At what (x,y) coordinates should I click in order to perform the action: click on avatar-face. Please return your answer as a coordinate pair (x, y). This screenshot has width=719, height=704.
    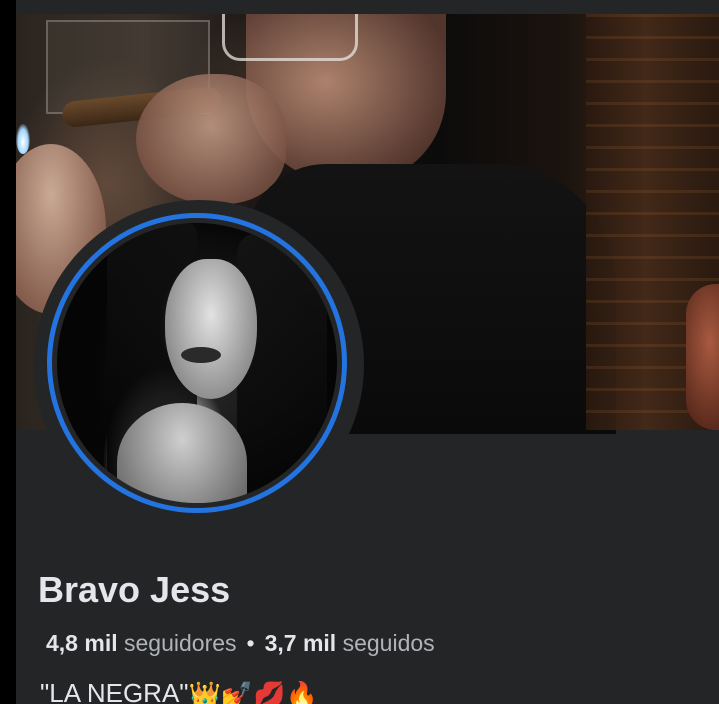
    Looking at the image, I should click on (211, 329).